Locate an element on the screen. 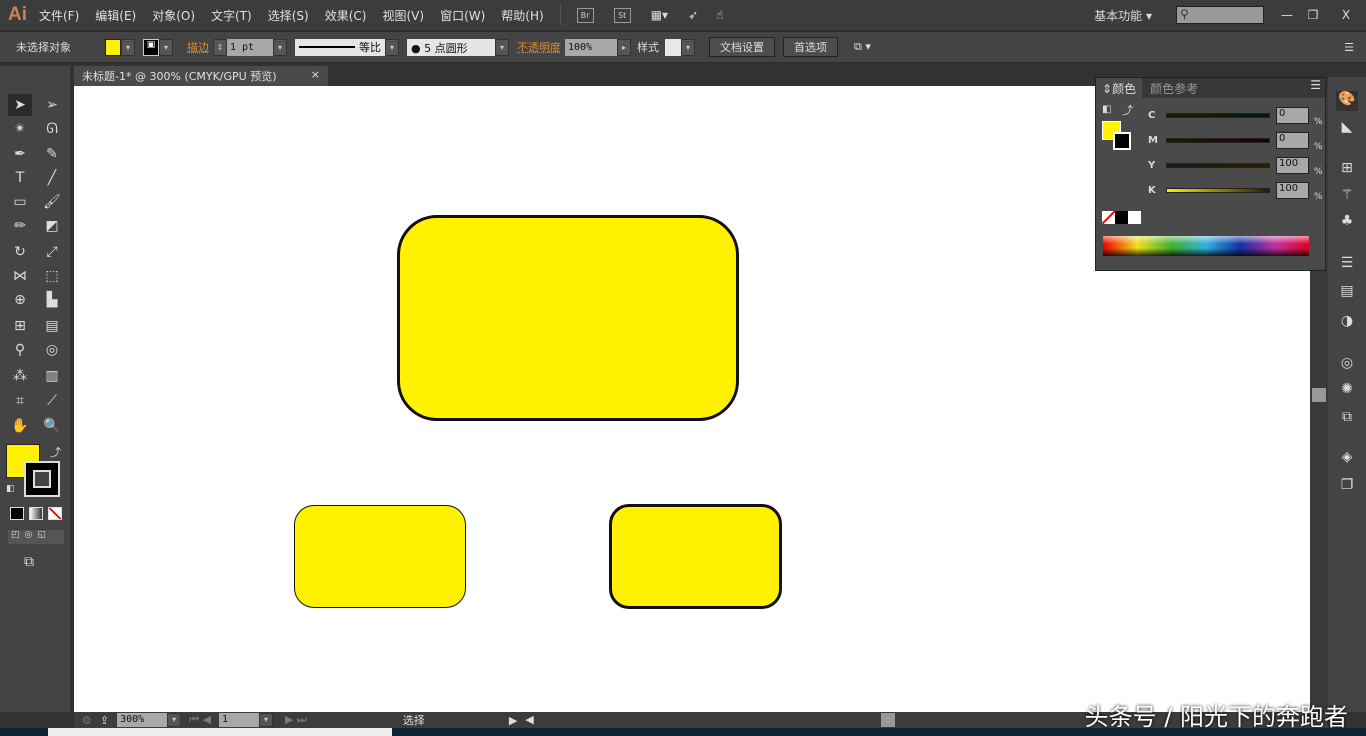  fill-dropdown: ▾ is located at coordinates (128, 47).